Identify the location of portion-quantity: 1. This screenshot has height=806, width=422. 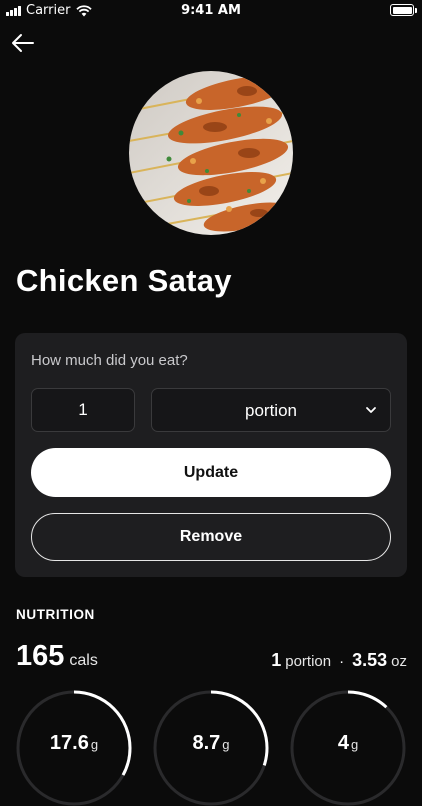
(276, 660).